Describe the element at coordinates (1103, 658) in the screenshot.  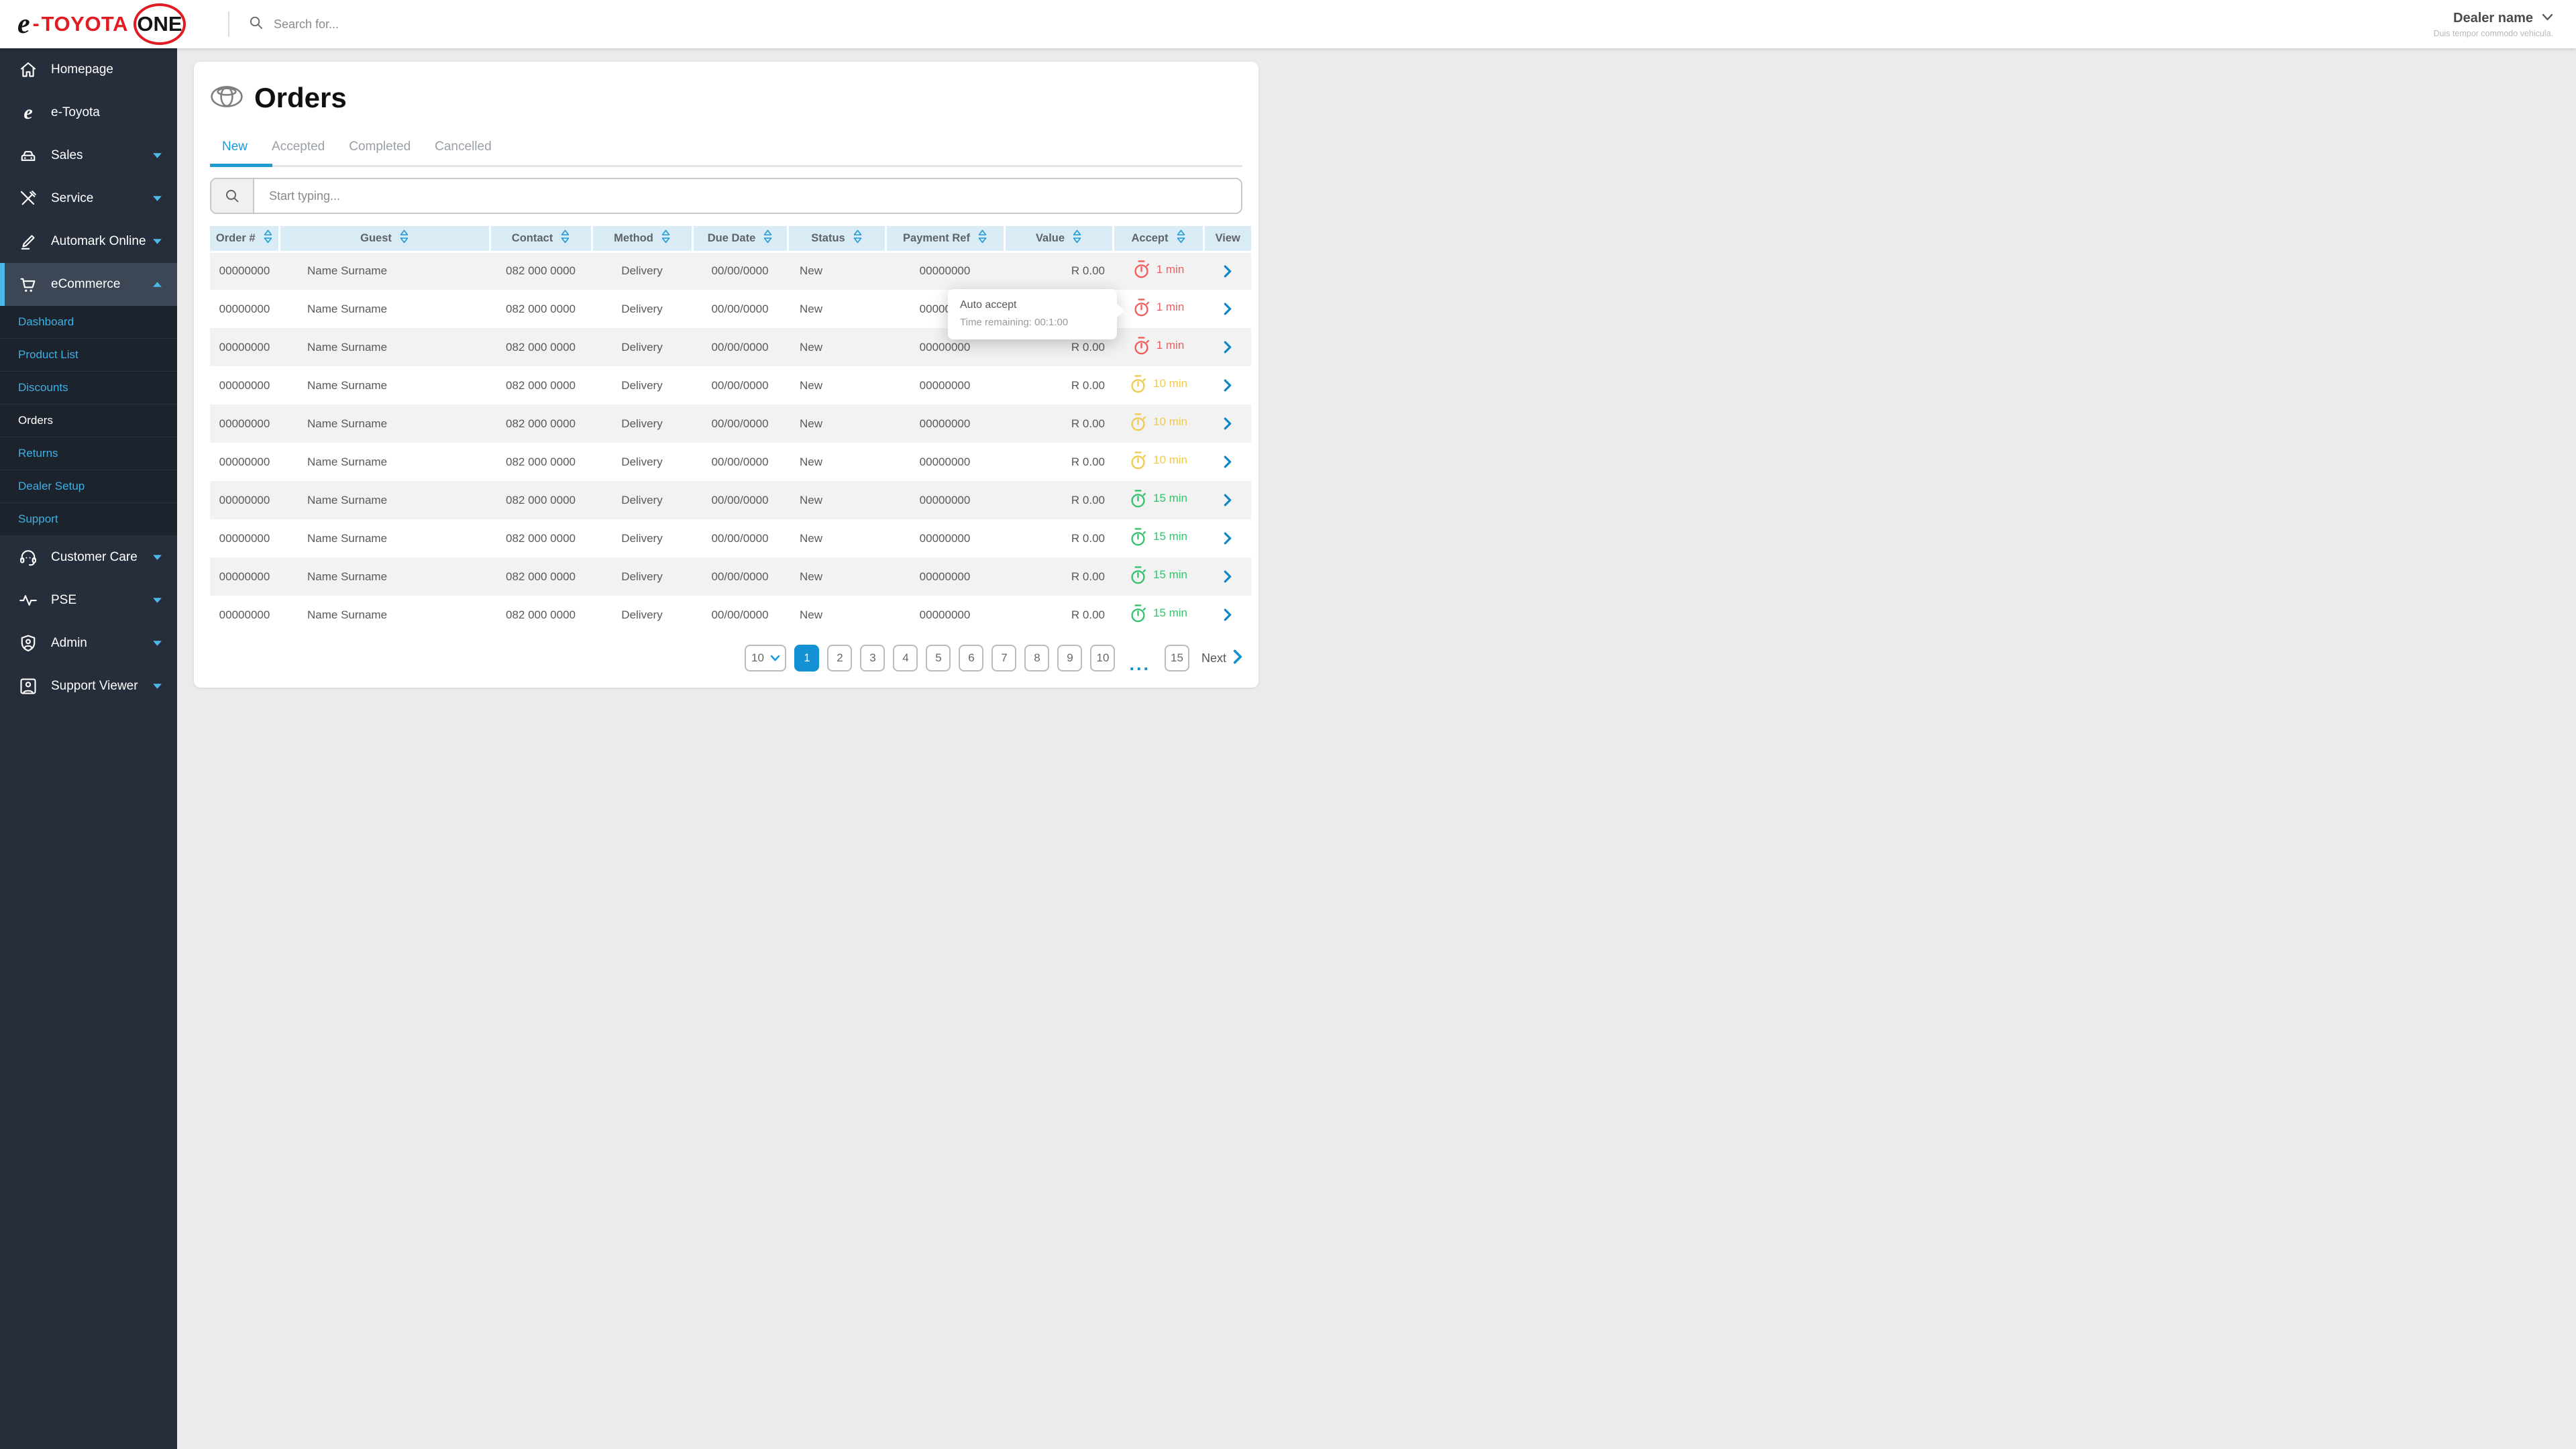
I see `page-10-button: 10` at that location.